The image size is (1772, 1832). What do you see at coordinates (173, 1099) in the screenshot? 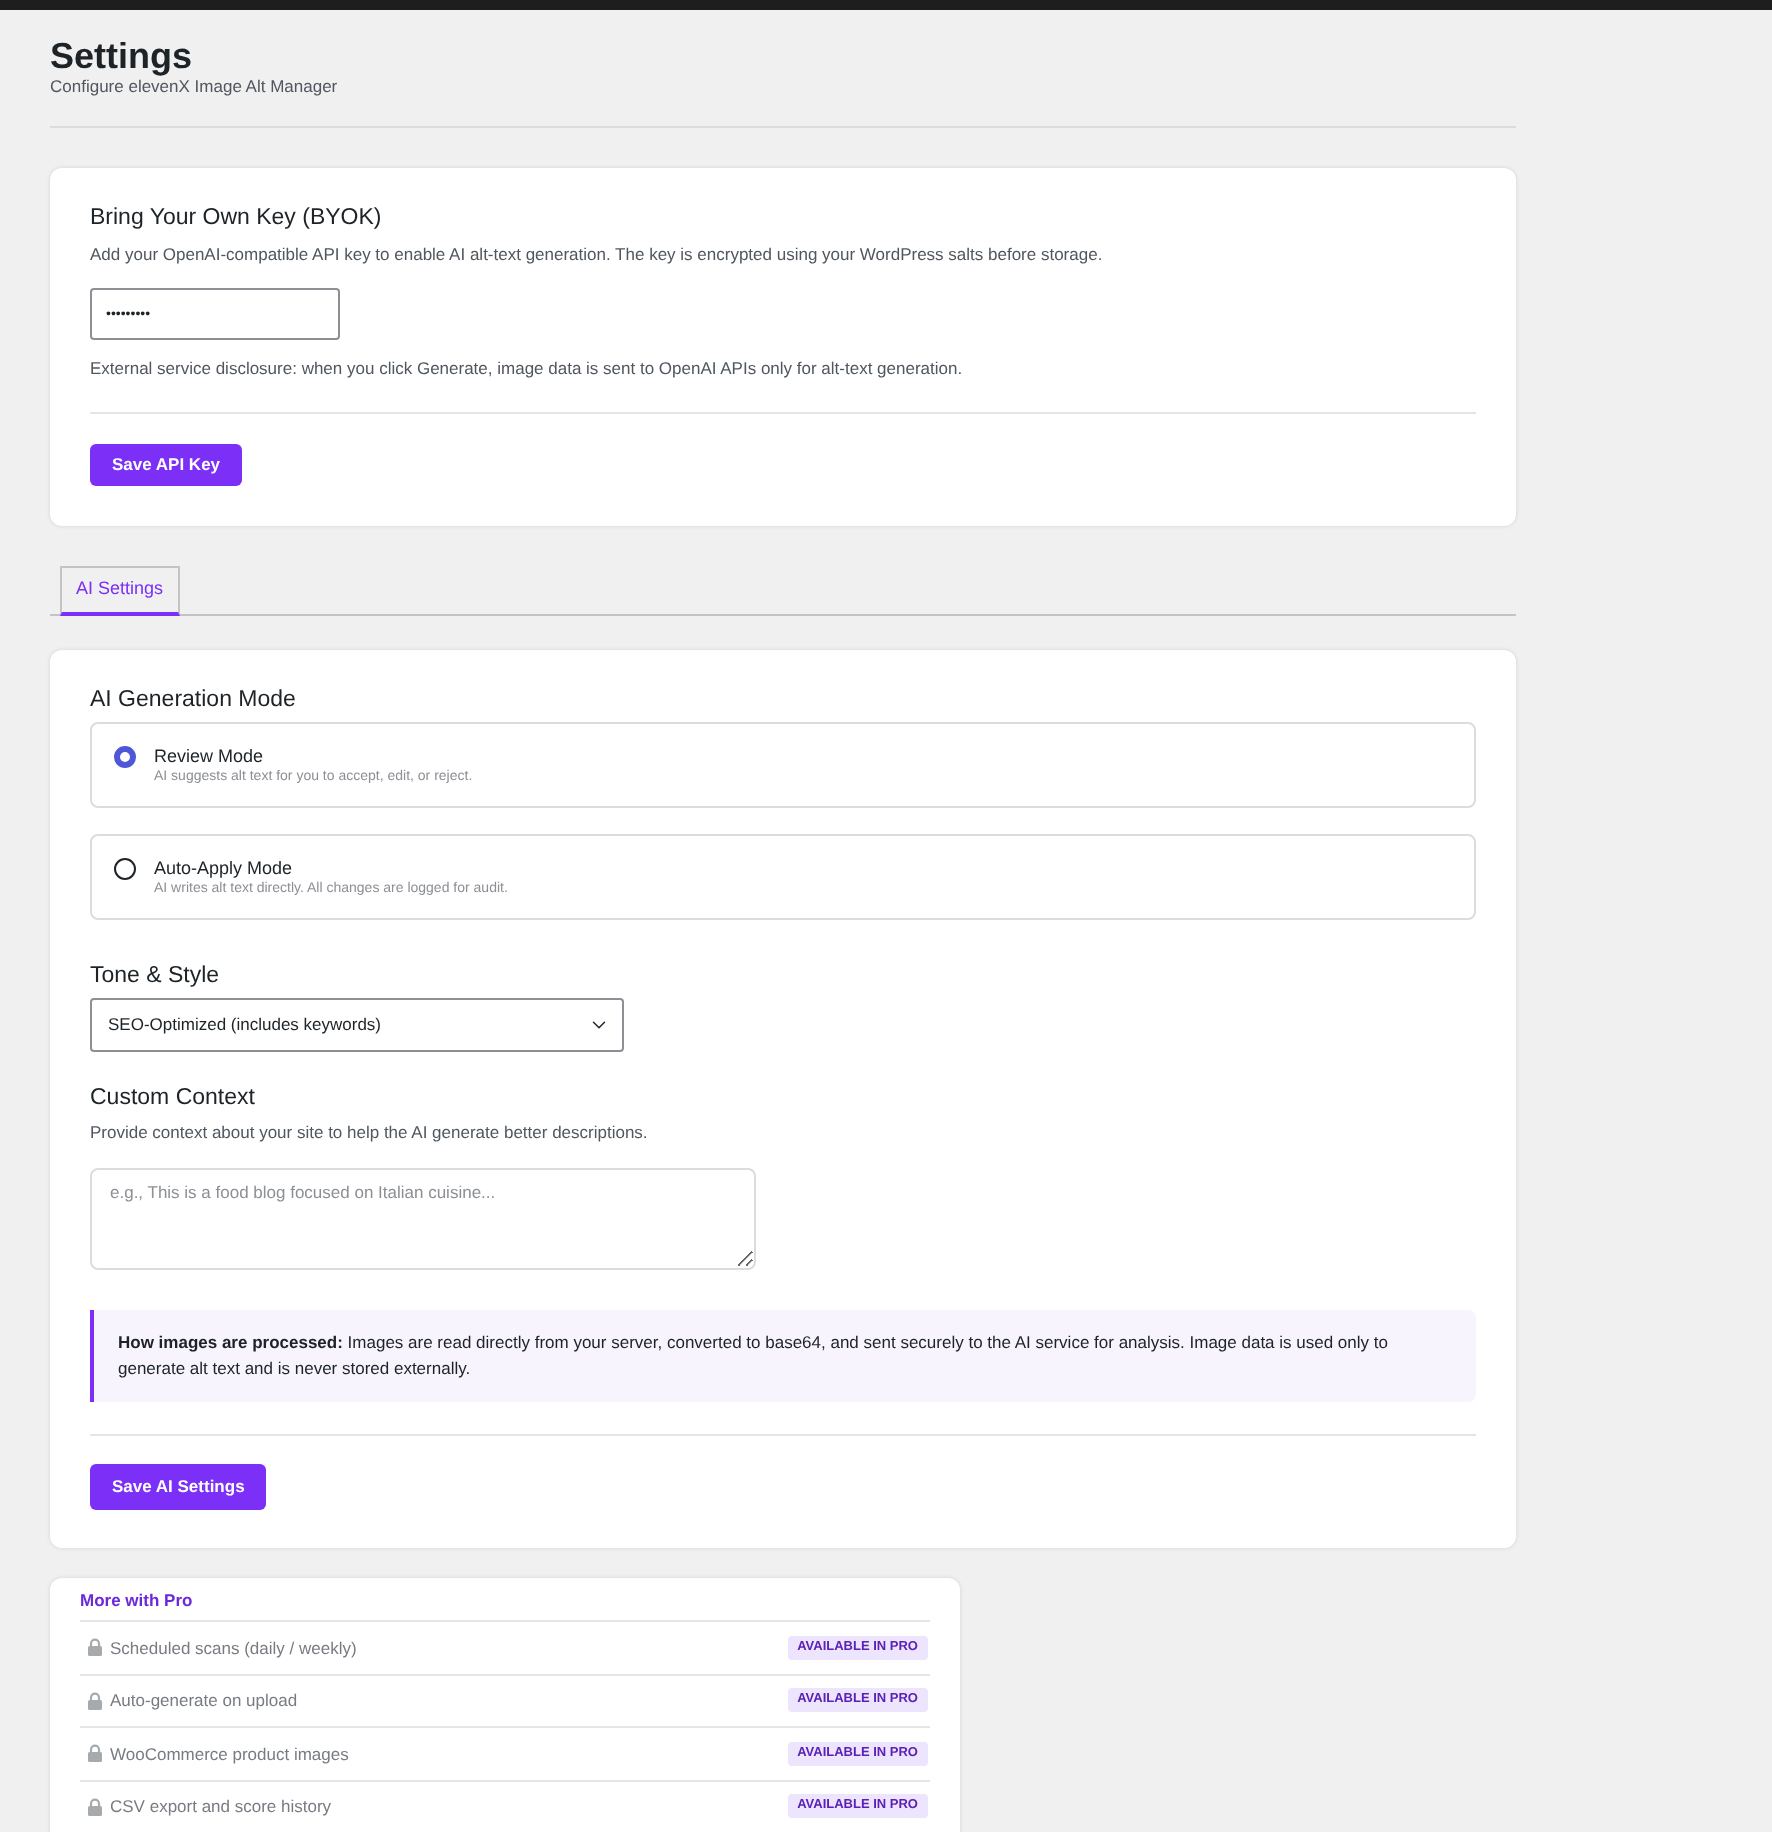
I see `field-label: Custom Context` at bounding box center [173, 1099].